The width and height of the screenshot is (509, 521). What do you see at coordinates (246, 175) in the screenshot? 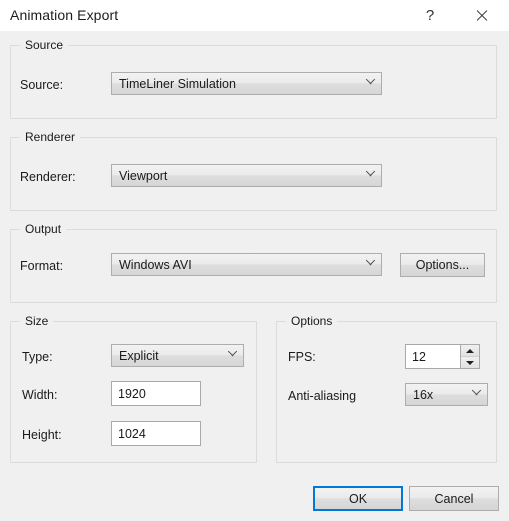
I see `renderer-select: Viewport` at bounding box center [246, 175].